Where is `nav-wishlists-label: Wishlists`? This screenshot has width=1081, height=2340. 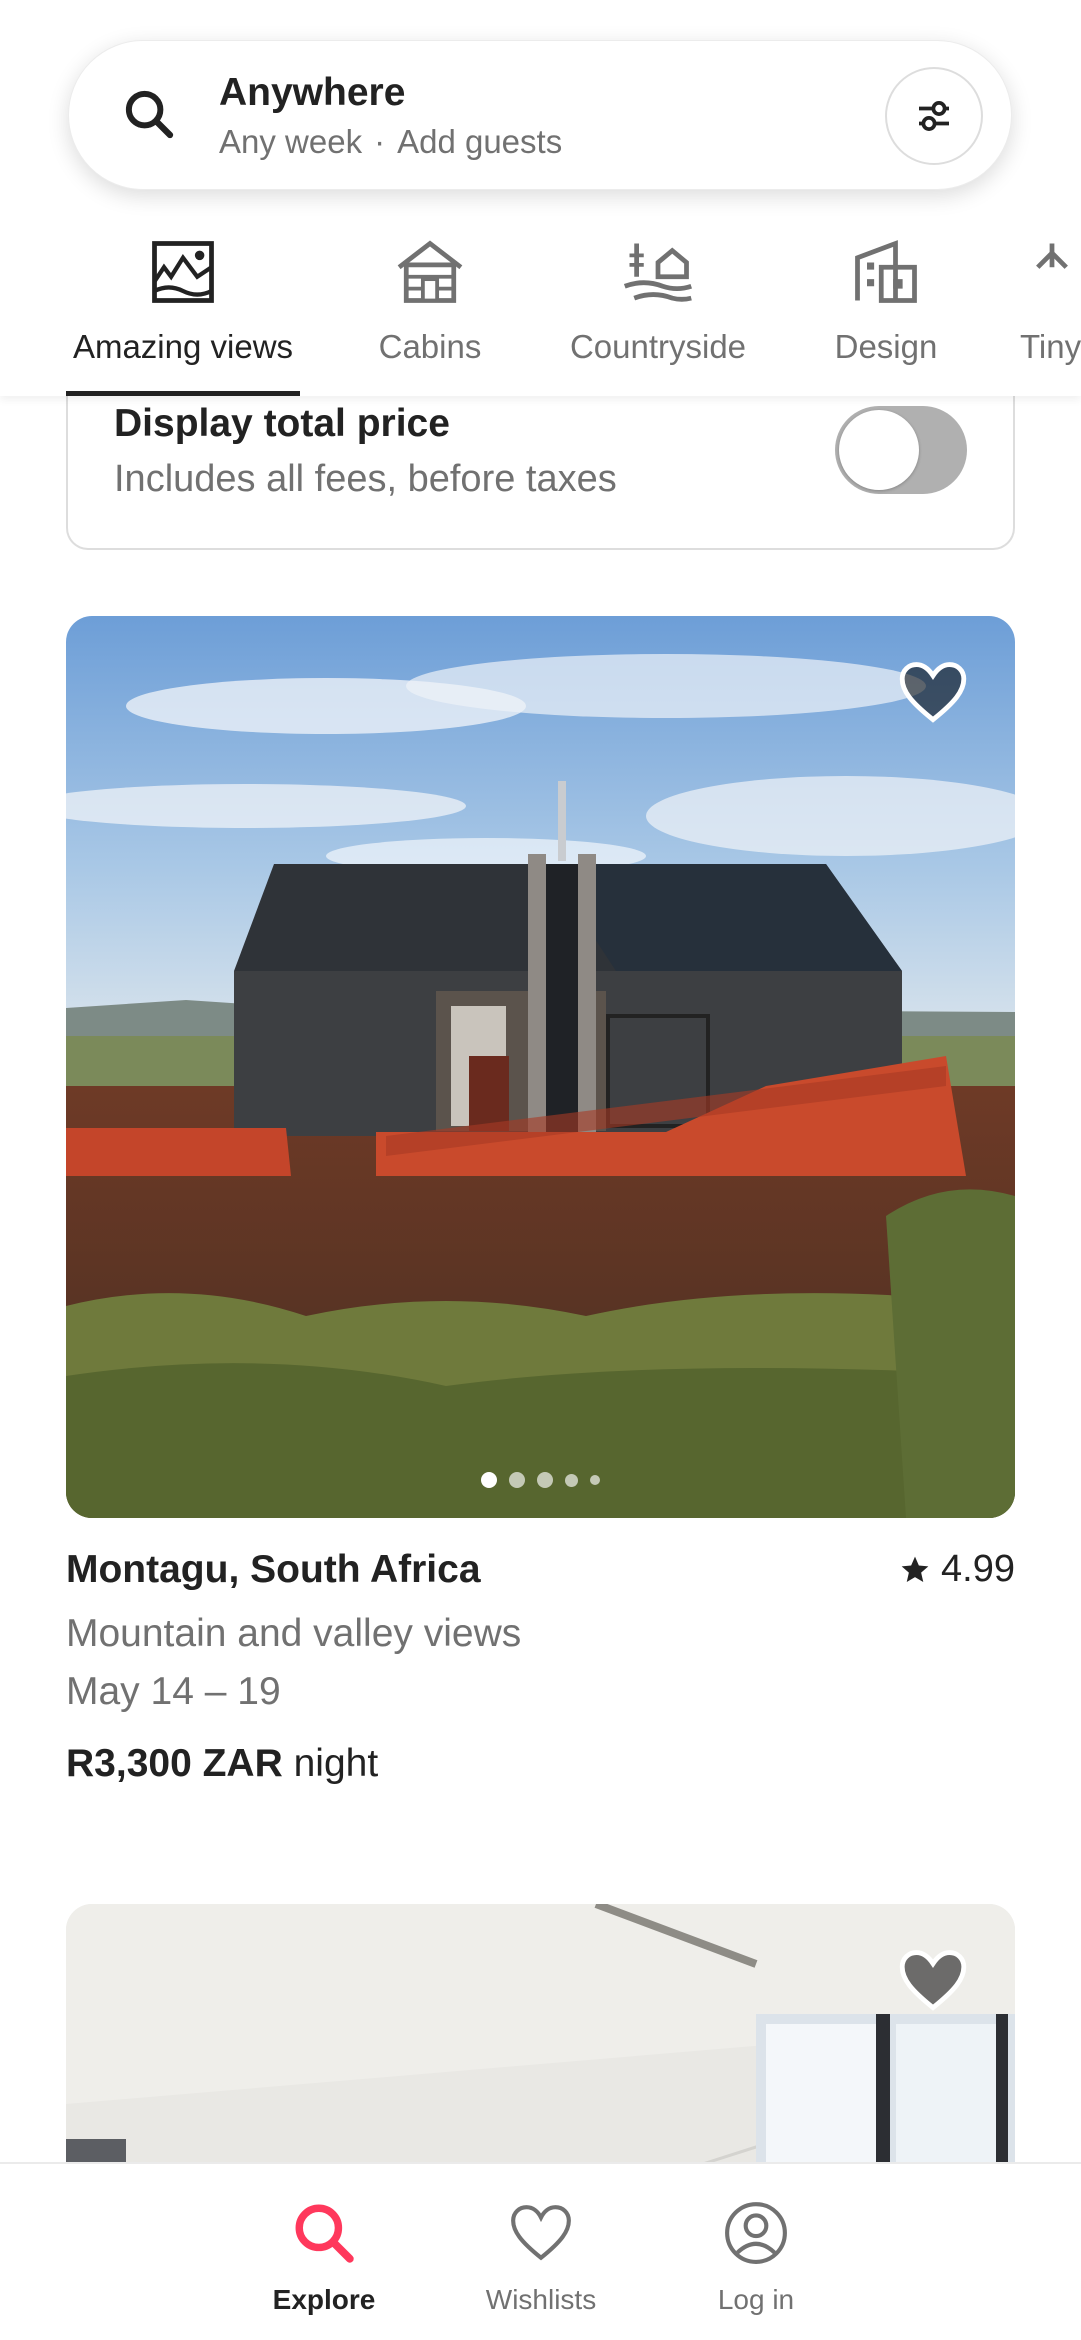
nav-wishlists-label: Wishlists is located at coordinates (541, 2299).